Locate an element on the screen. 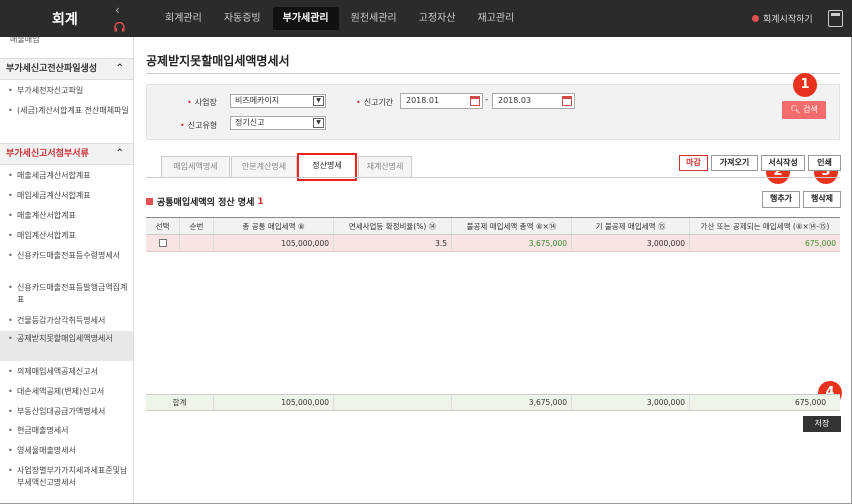 The height and width of the screenshot is (504, 852). col-total-common: 총 공통 매입세액 ⑧ is located at coordinates (274, 226).